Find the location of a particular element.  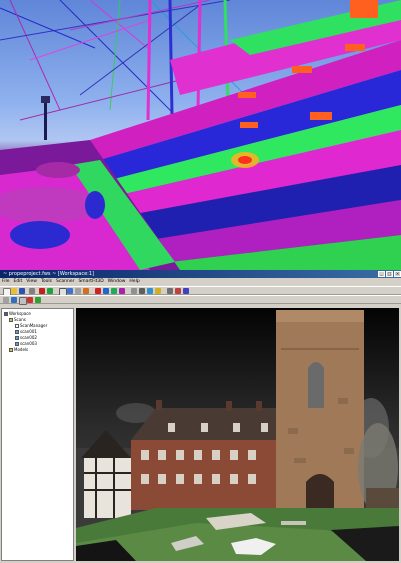

title-bar: ~ propeproject.fws ~ [Workspace:1] _ □ × is located at coordinates (200, 274).